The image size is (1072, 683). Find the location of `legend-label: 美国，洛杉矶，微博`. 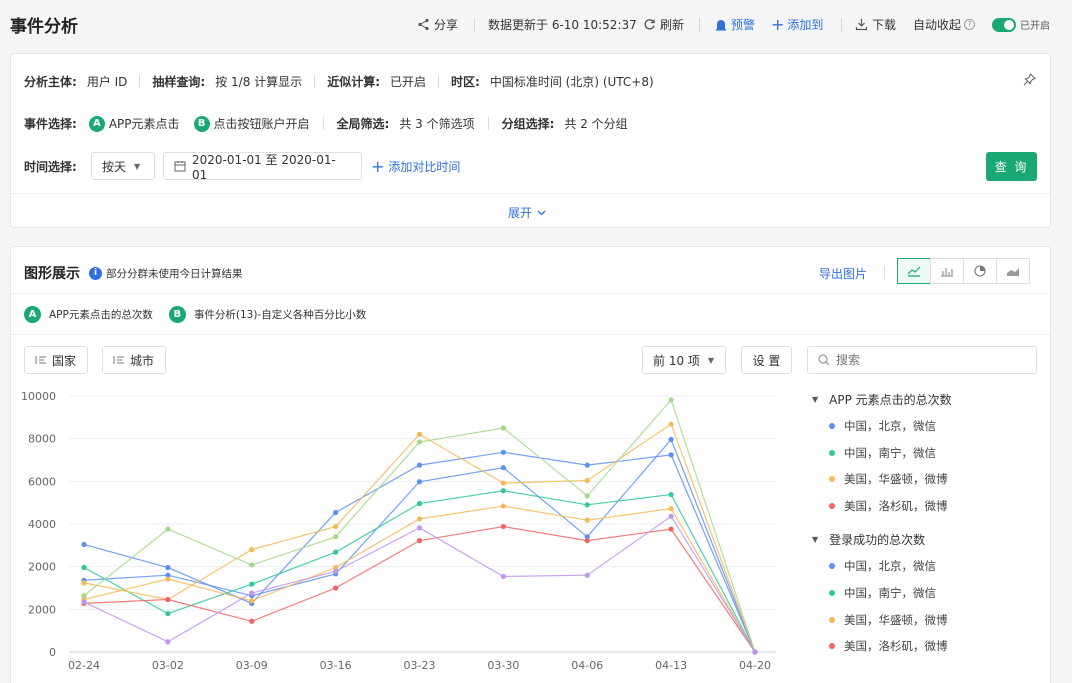

legend-label: 美国，洛杉矶，微博 is located at coordinates (896, 646).